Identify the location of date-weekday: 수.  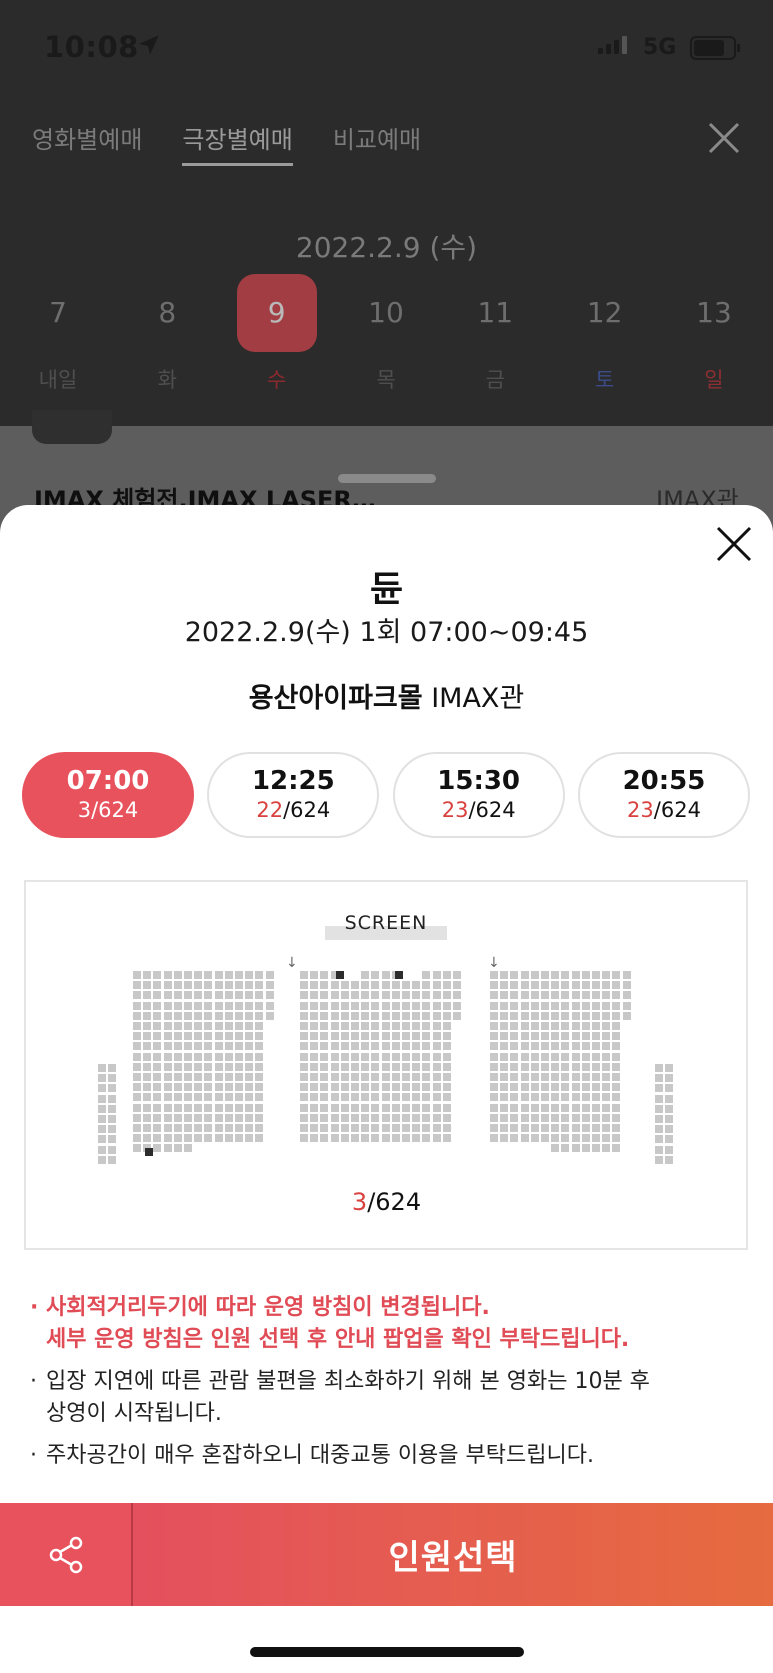
(276, 380).